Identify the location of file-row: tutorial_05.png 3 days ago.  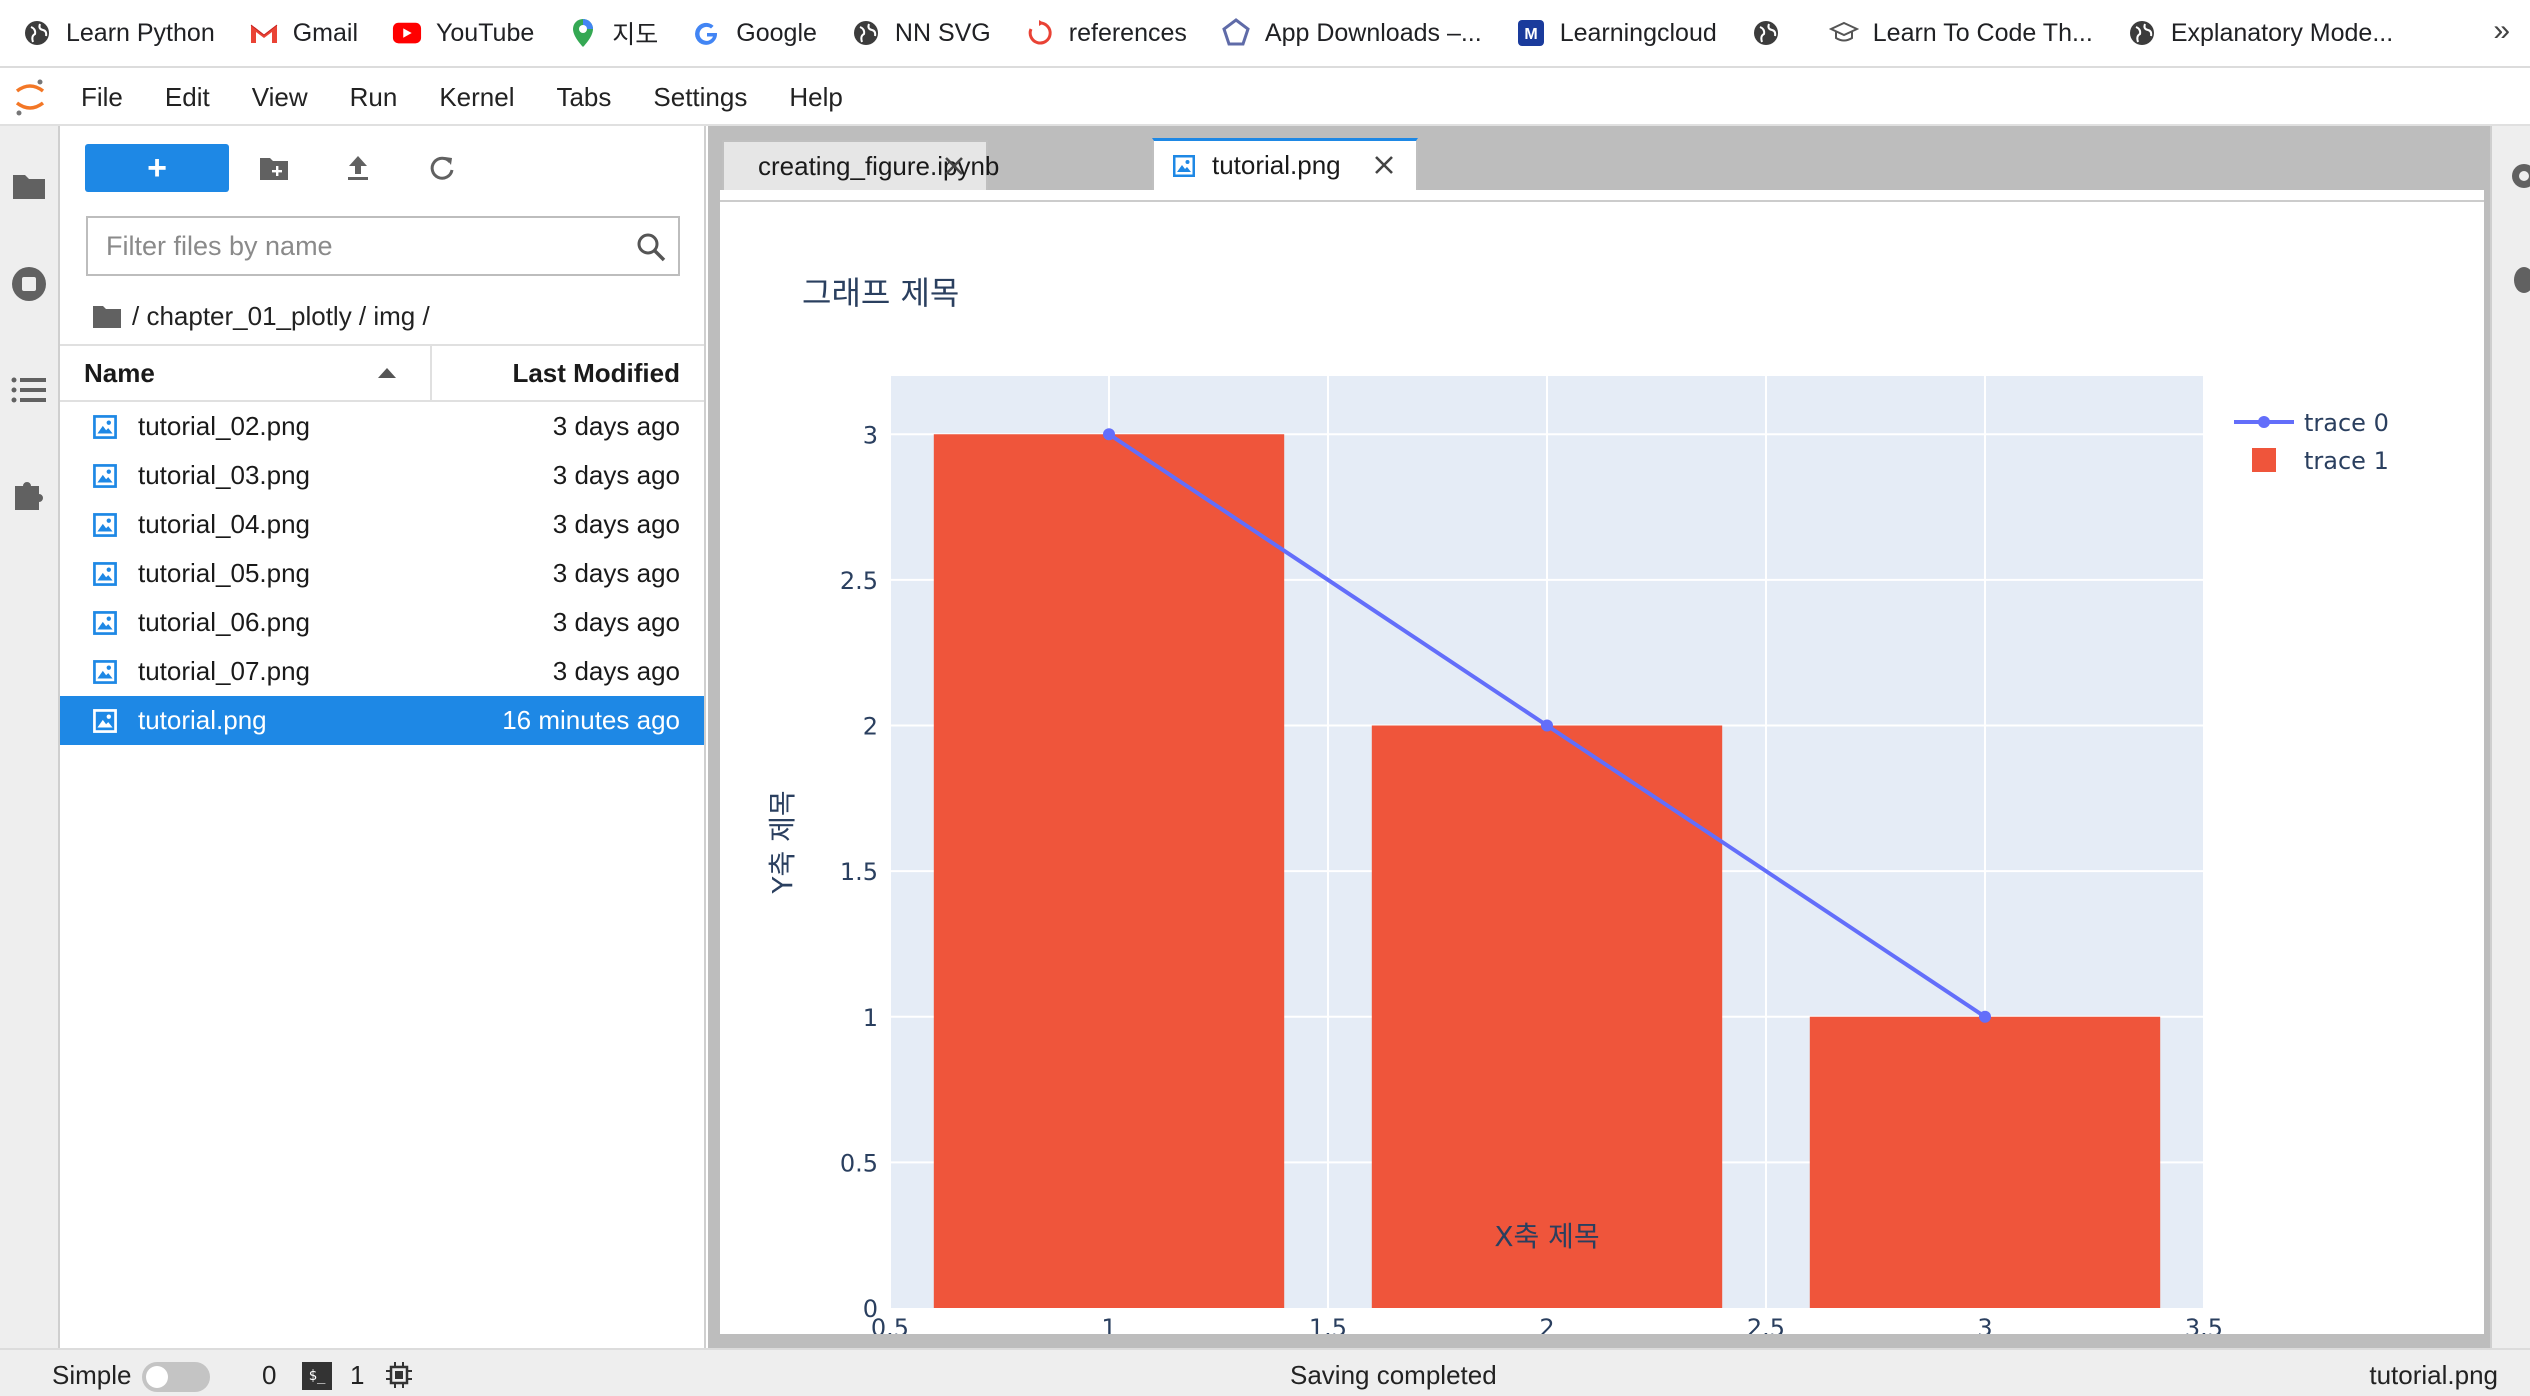
(382, 573).